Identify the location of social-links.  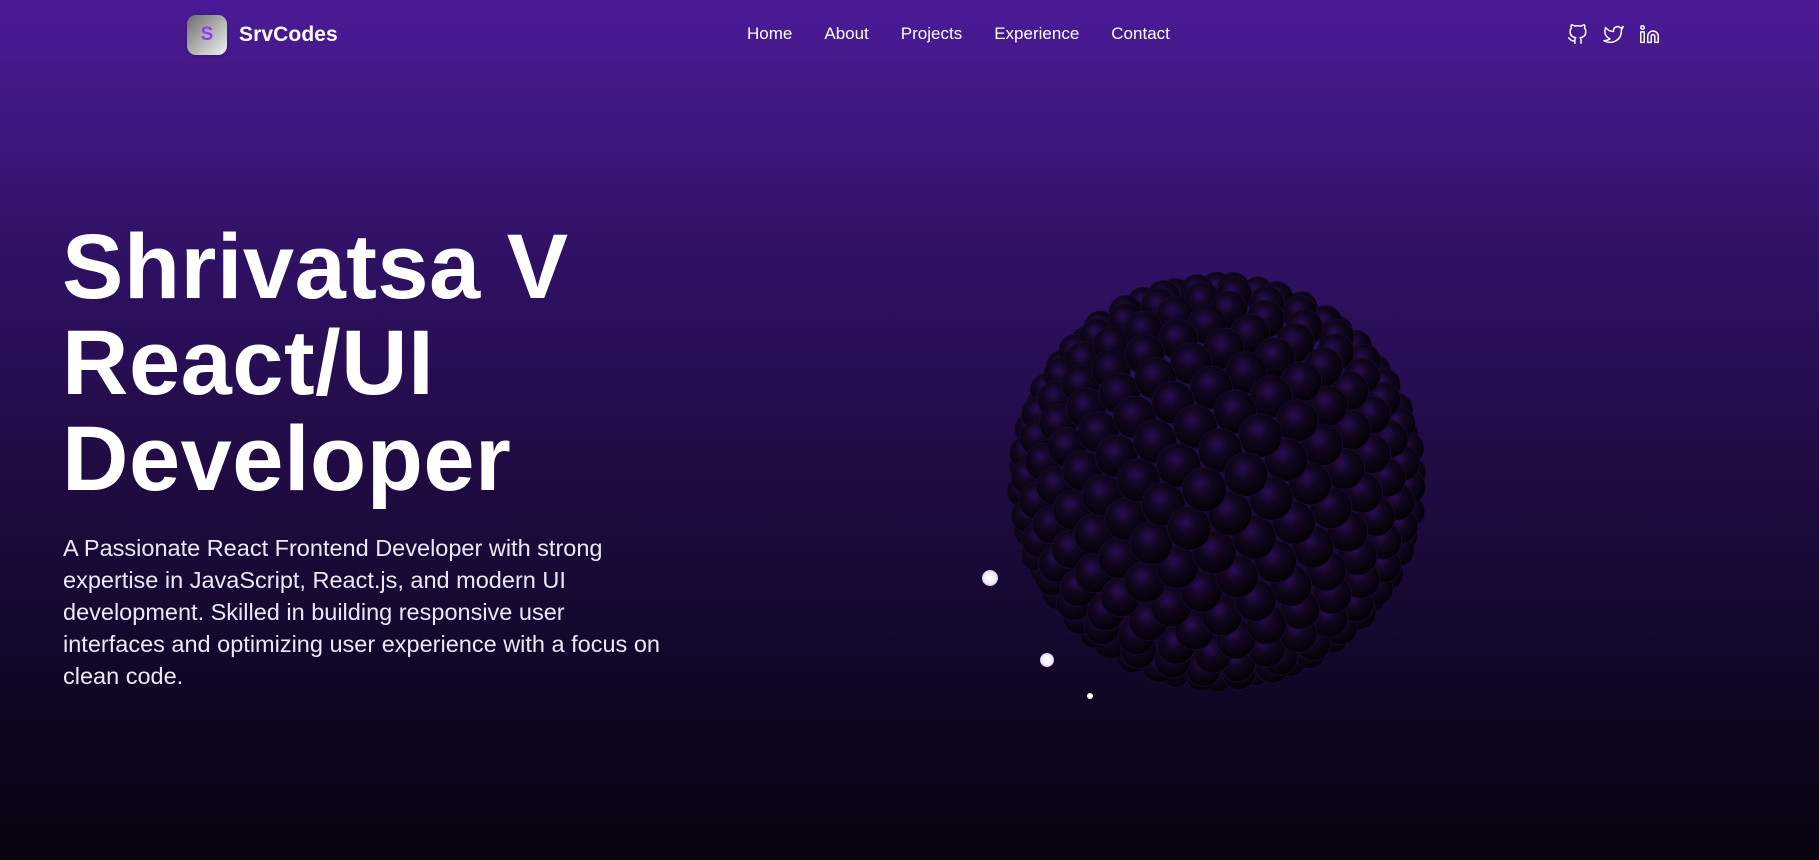
(1613, 34).